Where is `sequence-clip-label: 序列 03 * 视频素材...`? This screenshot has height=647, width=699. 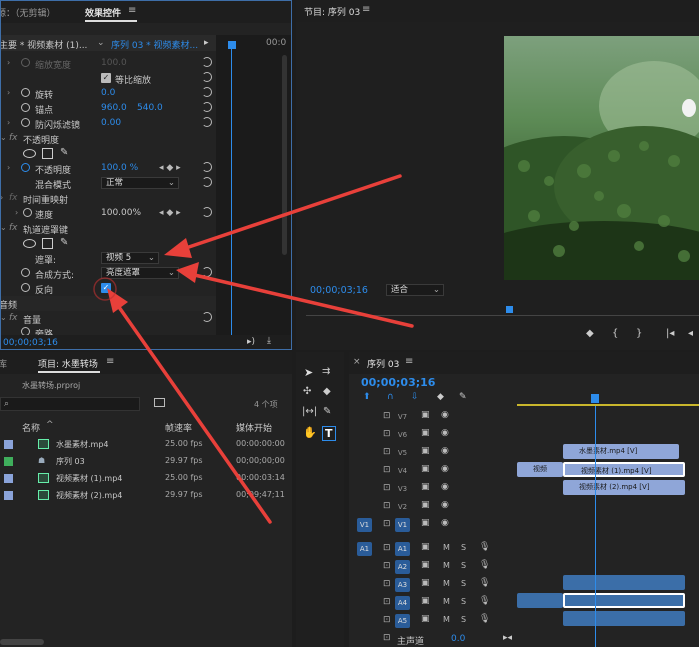
sequence-clip-label: 序列 03 * 视频素材... is located at coordinates (154, 44).